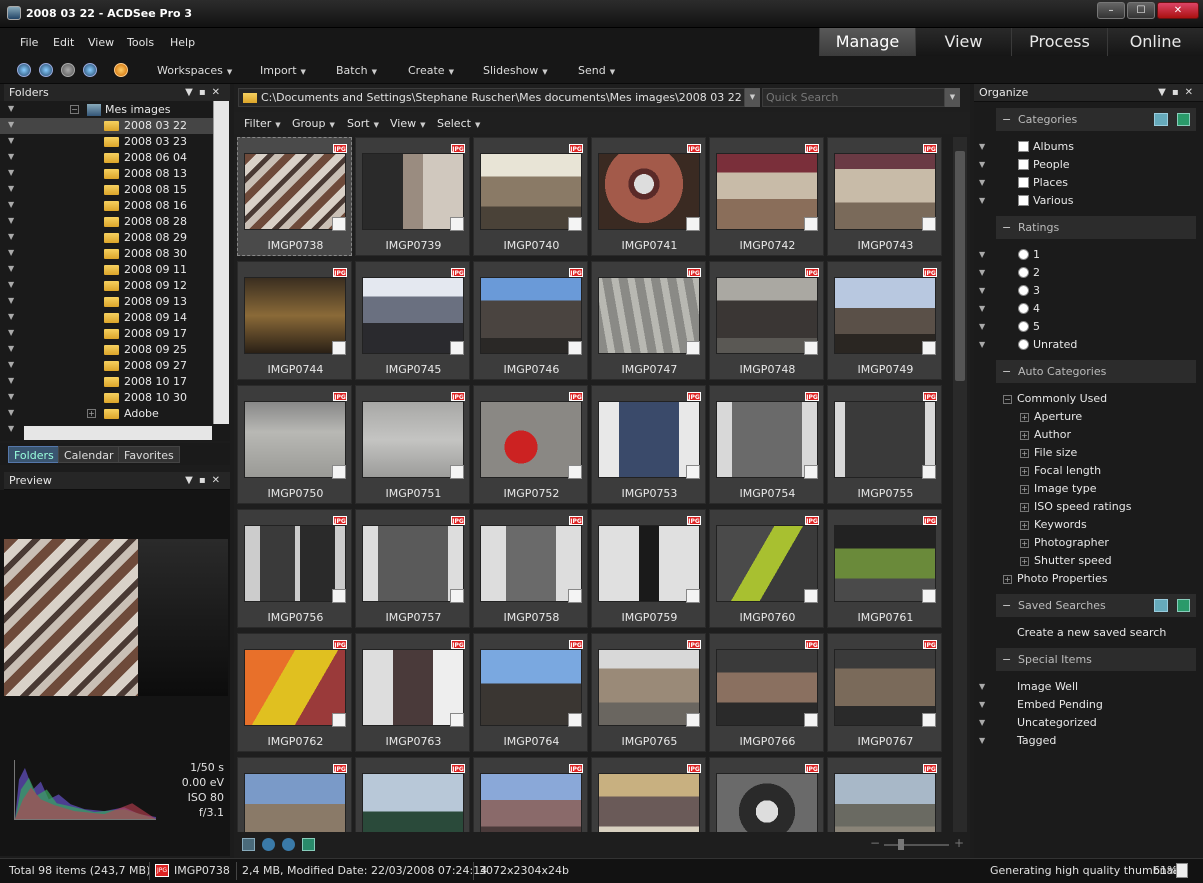 The height and width of the screenshot is (883, 1203). I want to click on tab-process: Process, so click(1059, 42).